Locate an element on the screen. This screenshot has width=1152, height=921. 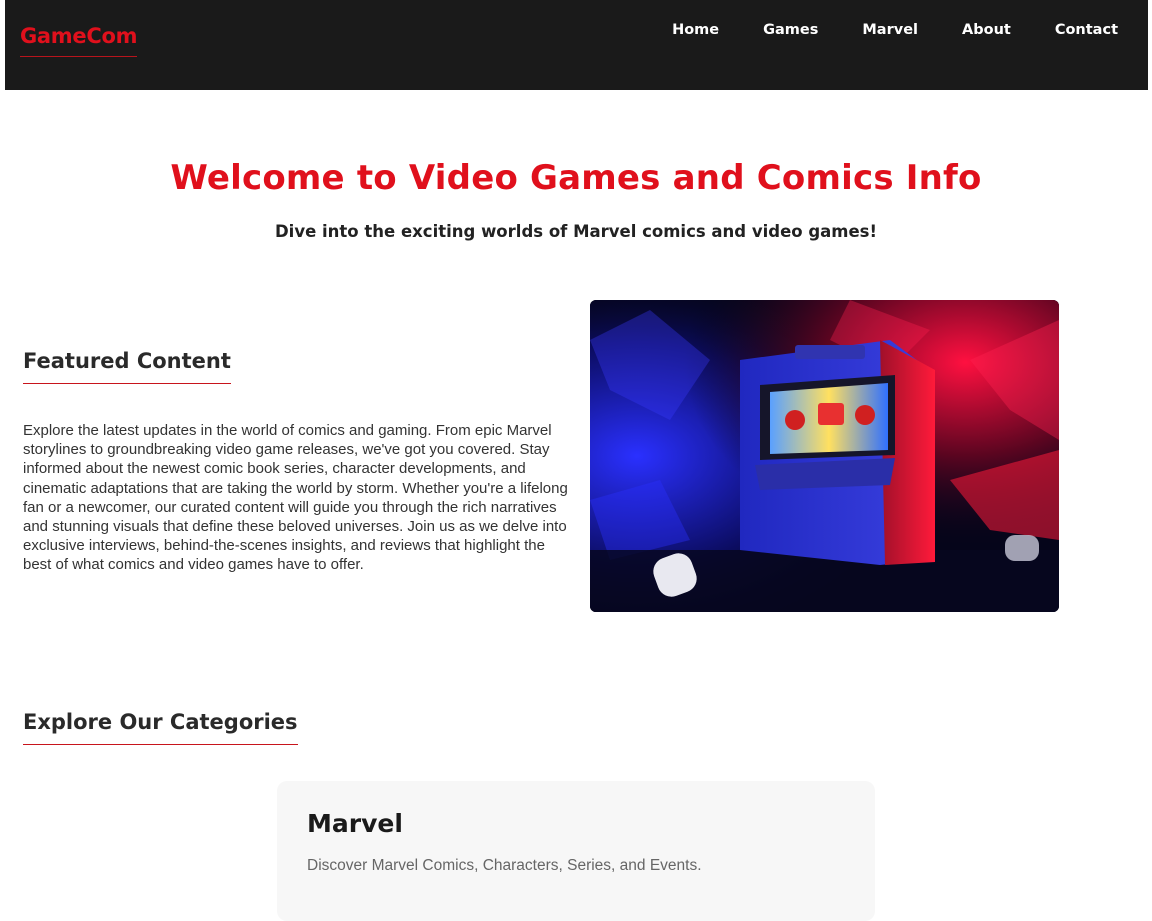
nav-about-link: About is located at coordinates (986, 30).